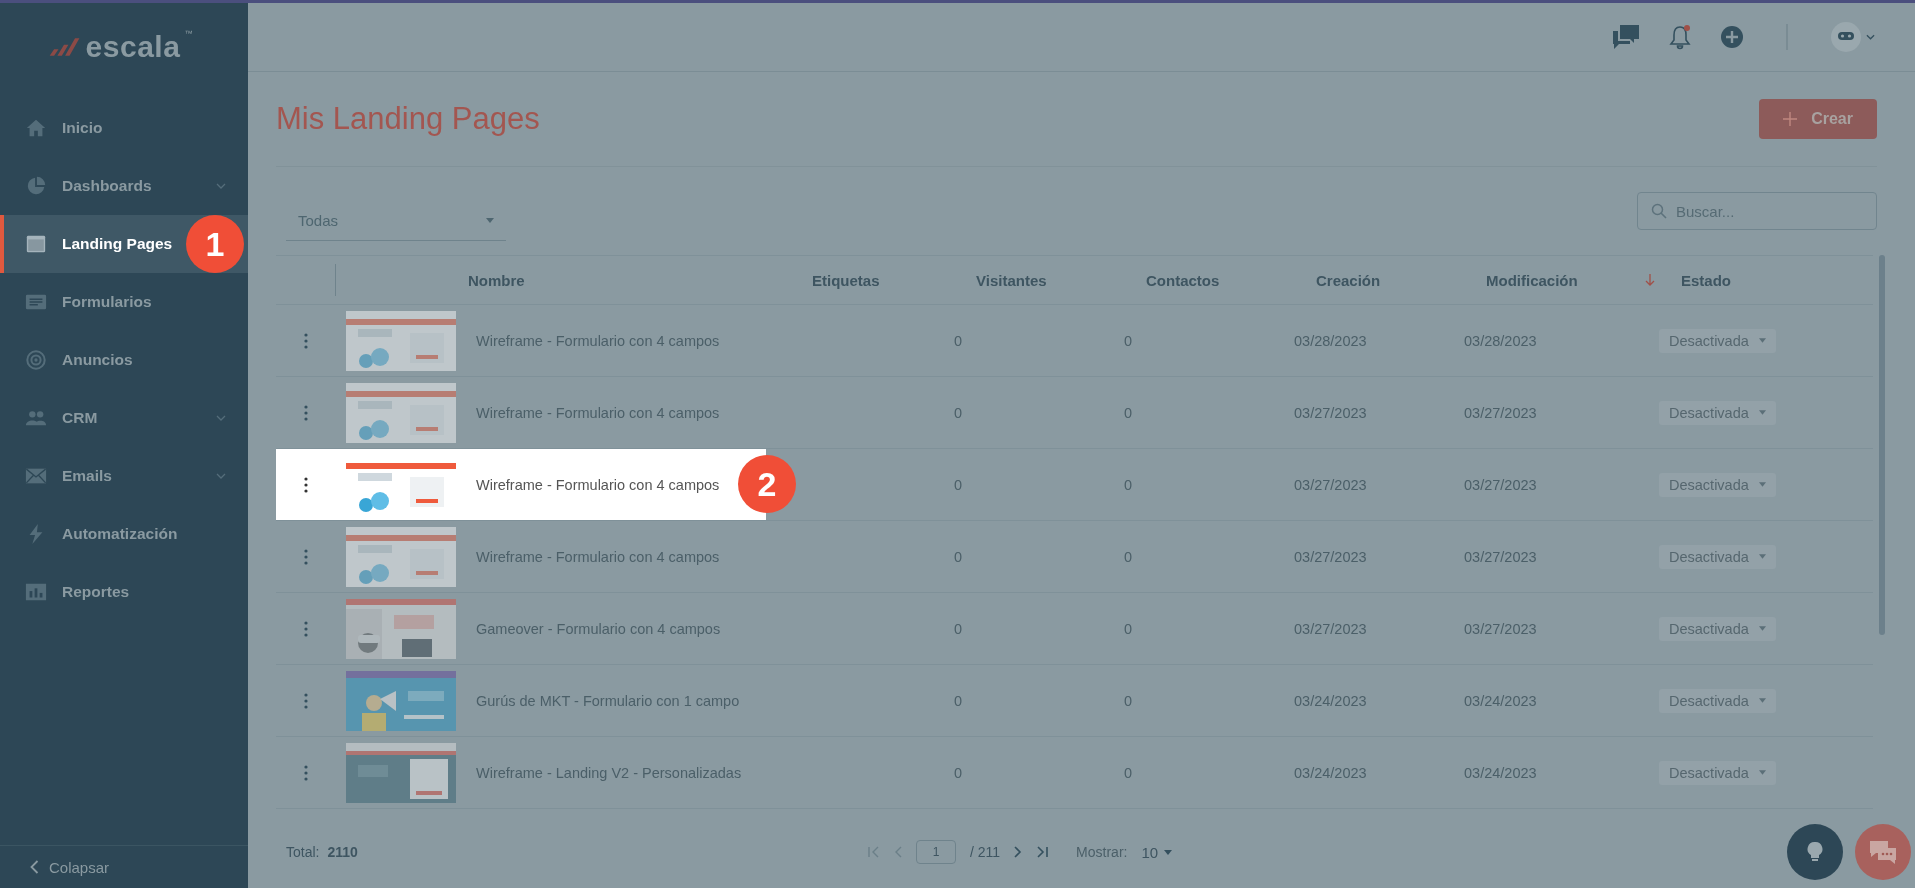  Describe the element at coordinates (1706, 280) in the screenshot. I see `column-header: Estado` at that location.